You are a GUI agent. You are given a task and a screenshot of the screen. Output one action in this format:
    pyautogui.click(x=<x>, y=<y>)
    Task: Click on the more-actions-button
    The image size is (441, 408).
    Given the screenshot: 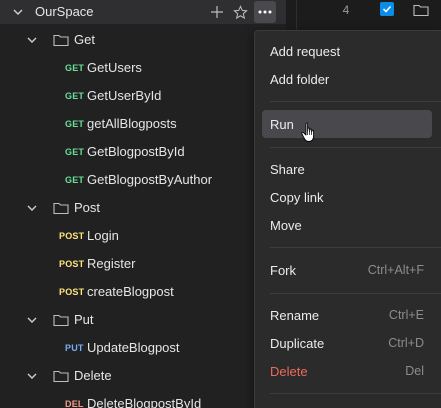 What is the action you would take?
    pyautogui.click(x=265, y=12)
    